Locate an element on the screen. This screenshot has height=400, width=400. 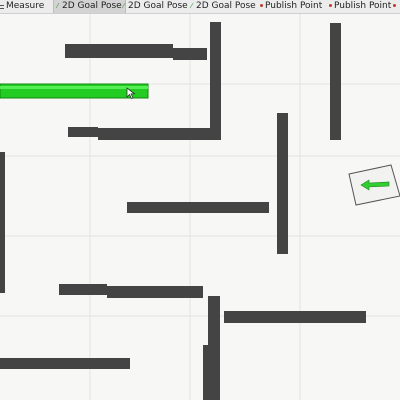
tool-2d-goal-pose-1: ⁄ 2D Goal Pose is located at coordinates (89, 6).